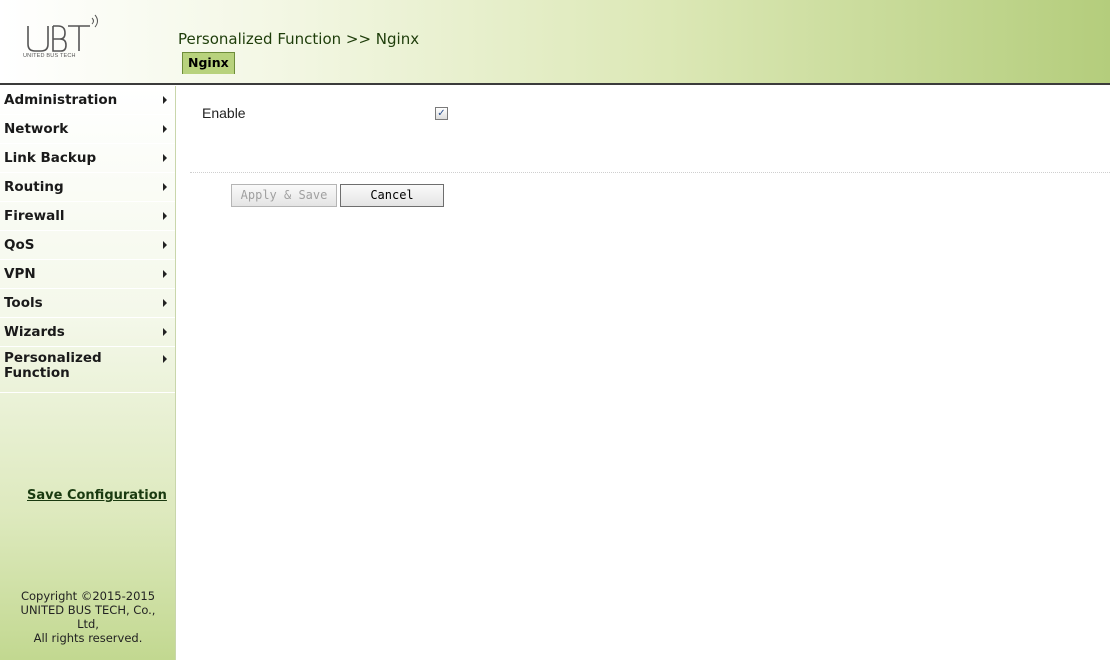 The width and height of the screenshot is (1110, 660). What do you see at coordinates (88, 596) in the screenshot?
I see `copyright-line: Copyright ©2015-2015` at bounding box center [88, 596].